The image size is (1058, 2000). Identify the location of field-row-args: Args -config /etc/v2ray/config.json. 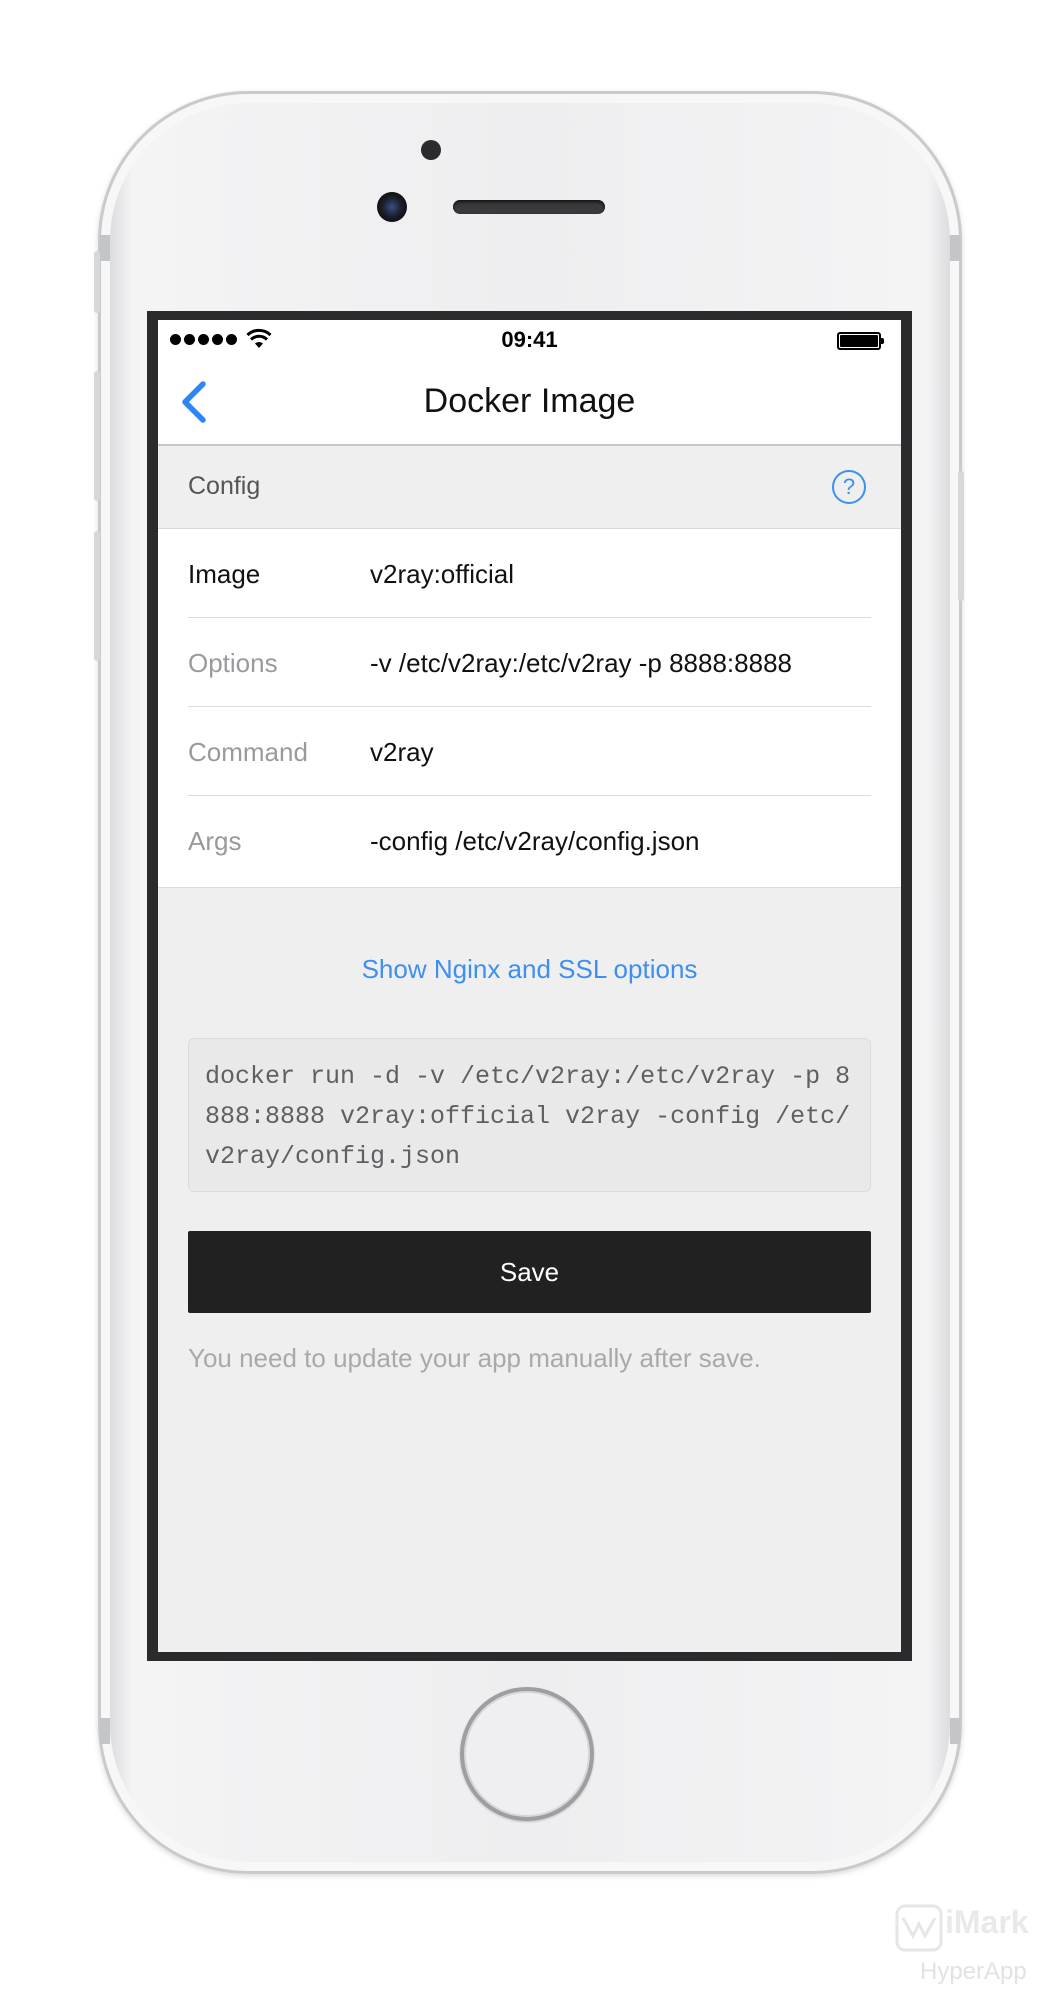
(529, 840).